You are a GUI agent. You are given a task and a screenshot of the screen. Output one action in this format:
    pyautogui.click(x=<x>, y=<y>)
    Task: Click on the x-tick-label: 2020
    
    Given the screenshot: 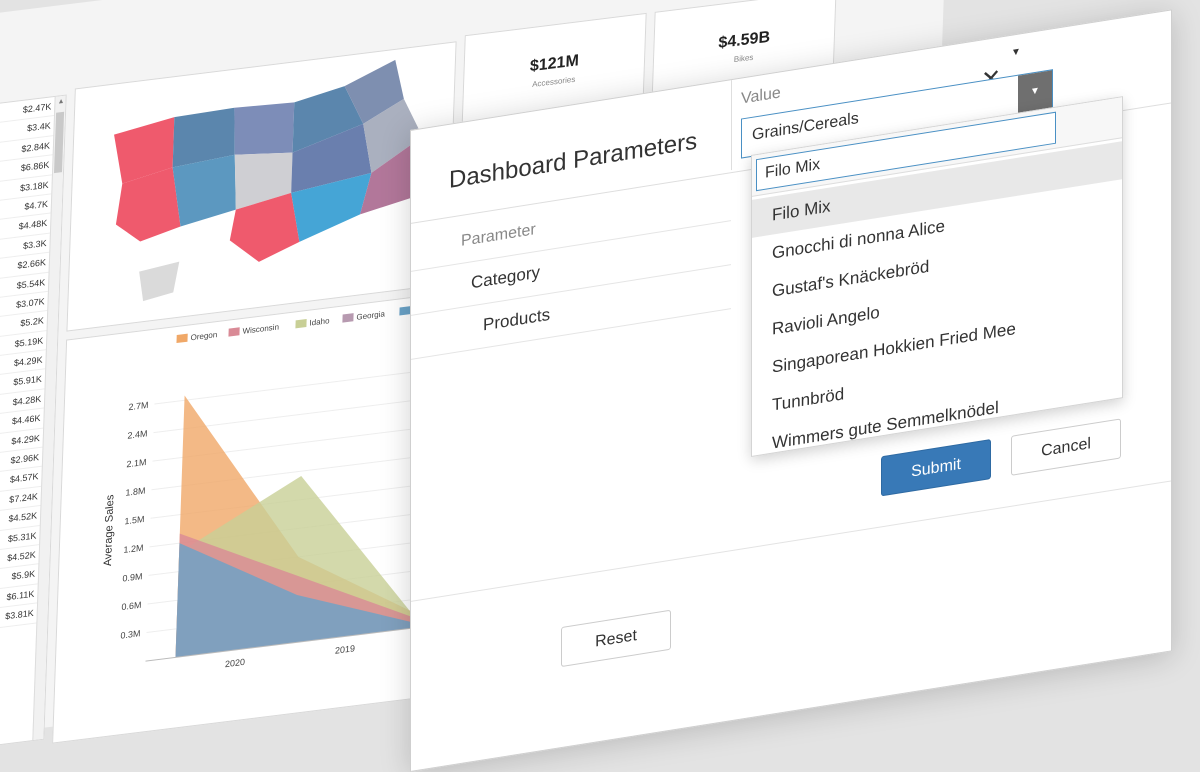 What is the action you would take?
    pyautogui.click(x=235, y=663)
    